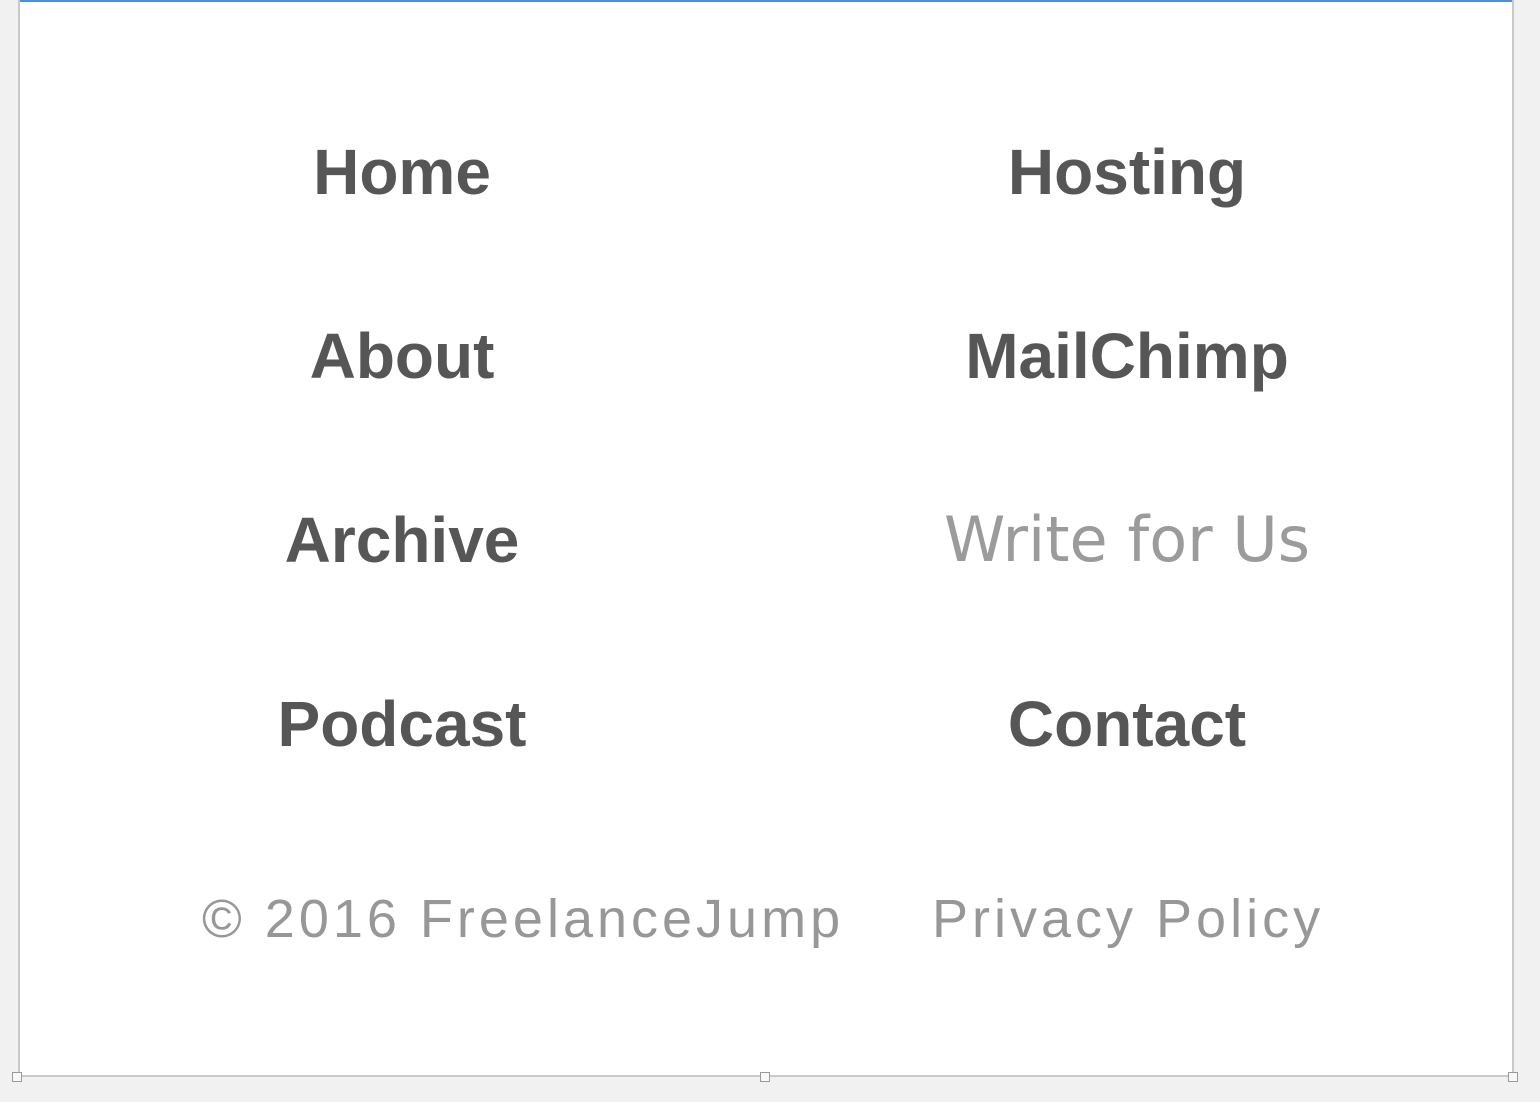 The width and height of the screenshot is (1540, 1102). I want to click on copyright-text: © 2016 FreelanceJump, so click(523, 919).